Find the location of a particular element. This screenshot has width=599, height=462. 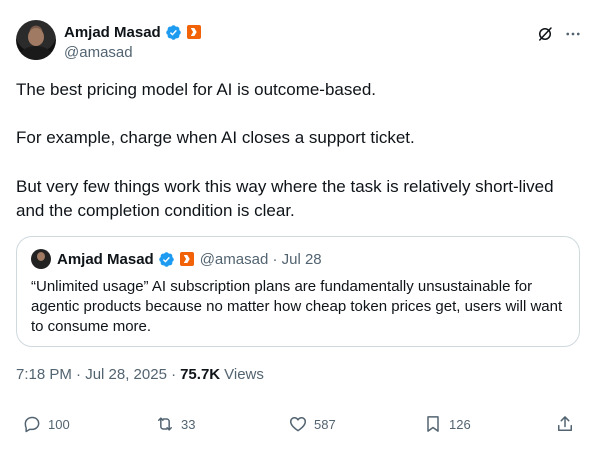

reply-icon is located at coordinates (32, 424).